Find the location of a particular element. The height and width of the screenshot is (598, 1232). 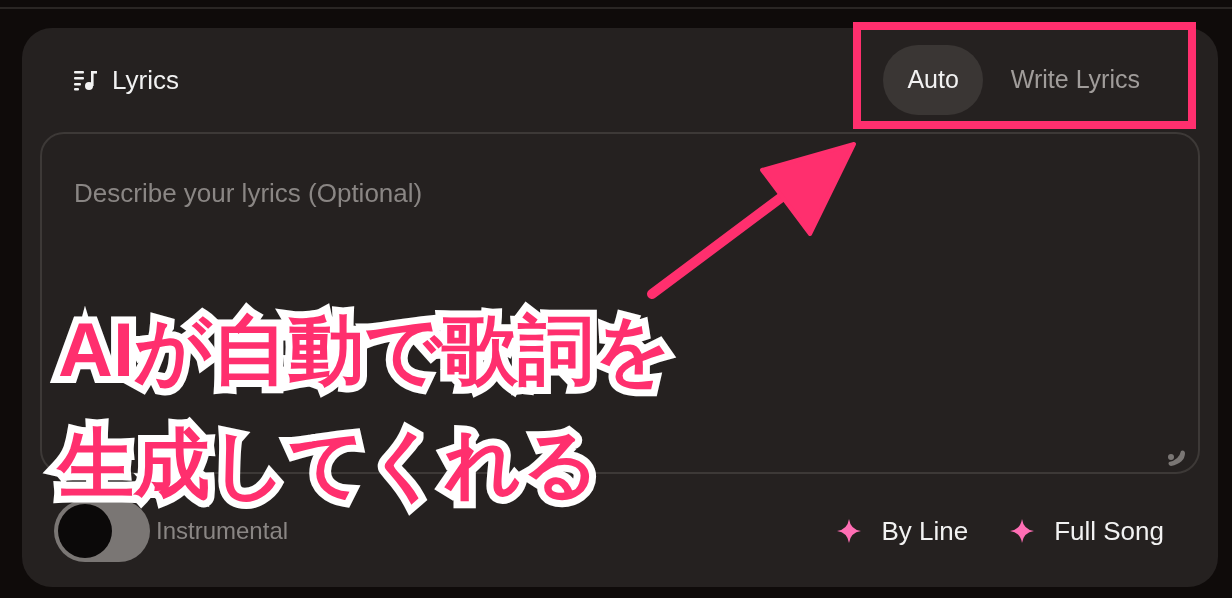

panel-title: Lyrics is located at coordinates (145, 80).